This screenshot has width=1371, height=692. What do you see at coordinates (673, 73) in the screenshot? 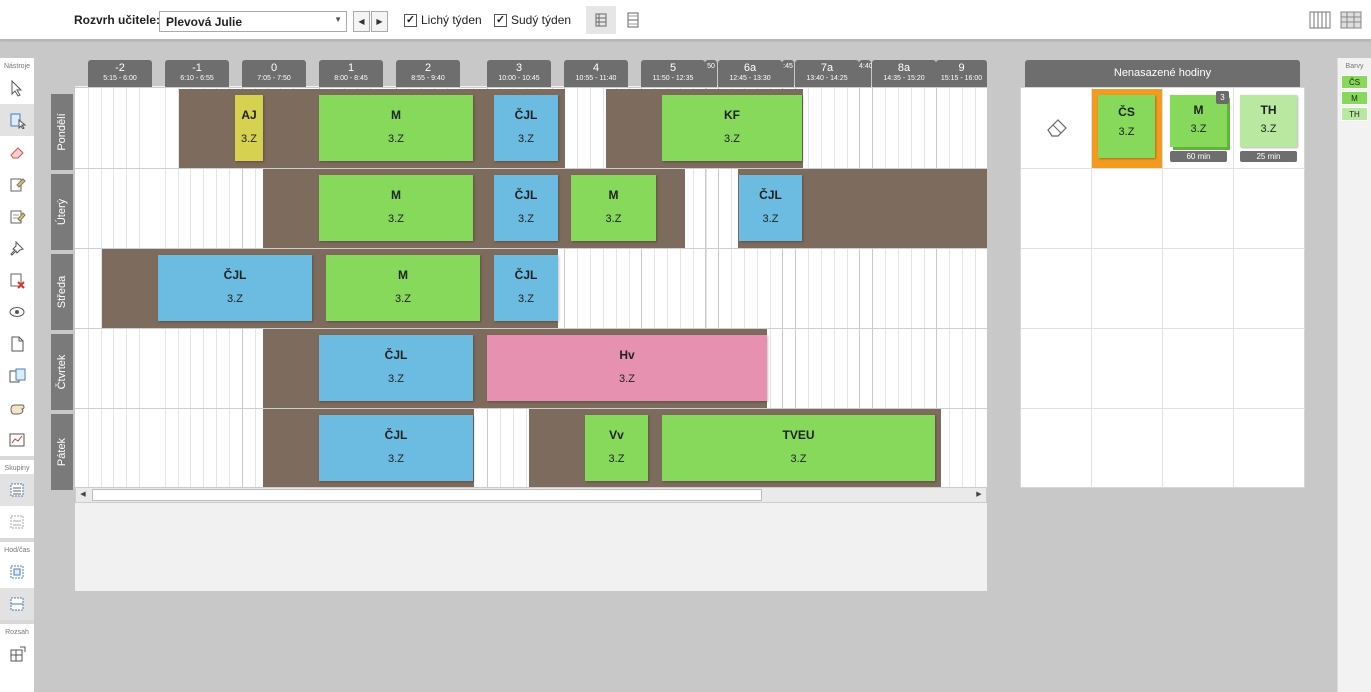
I see `period-header: 5 11:50 - 12:35` at bounding box center [673, 73].